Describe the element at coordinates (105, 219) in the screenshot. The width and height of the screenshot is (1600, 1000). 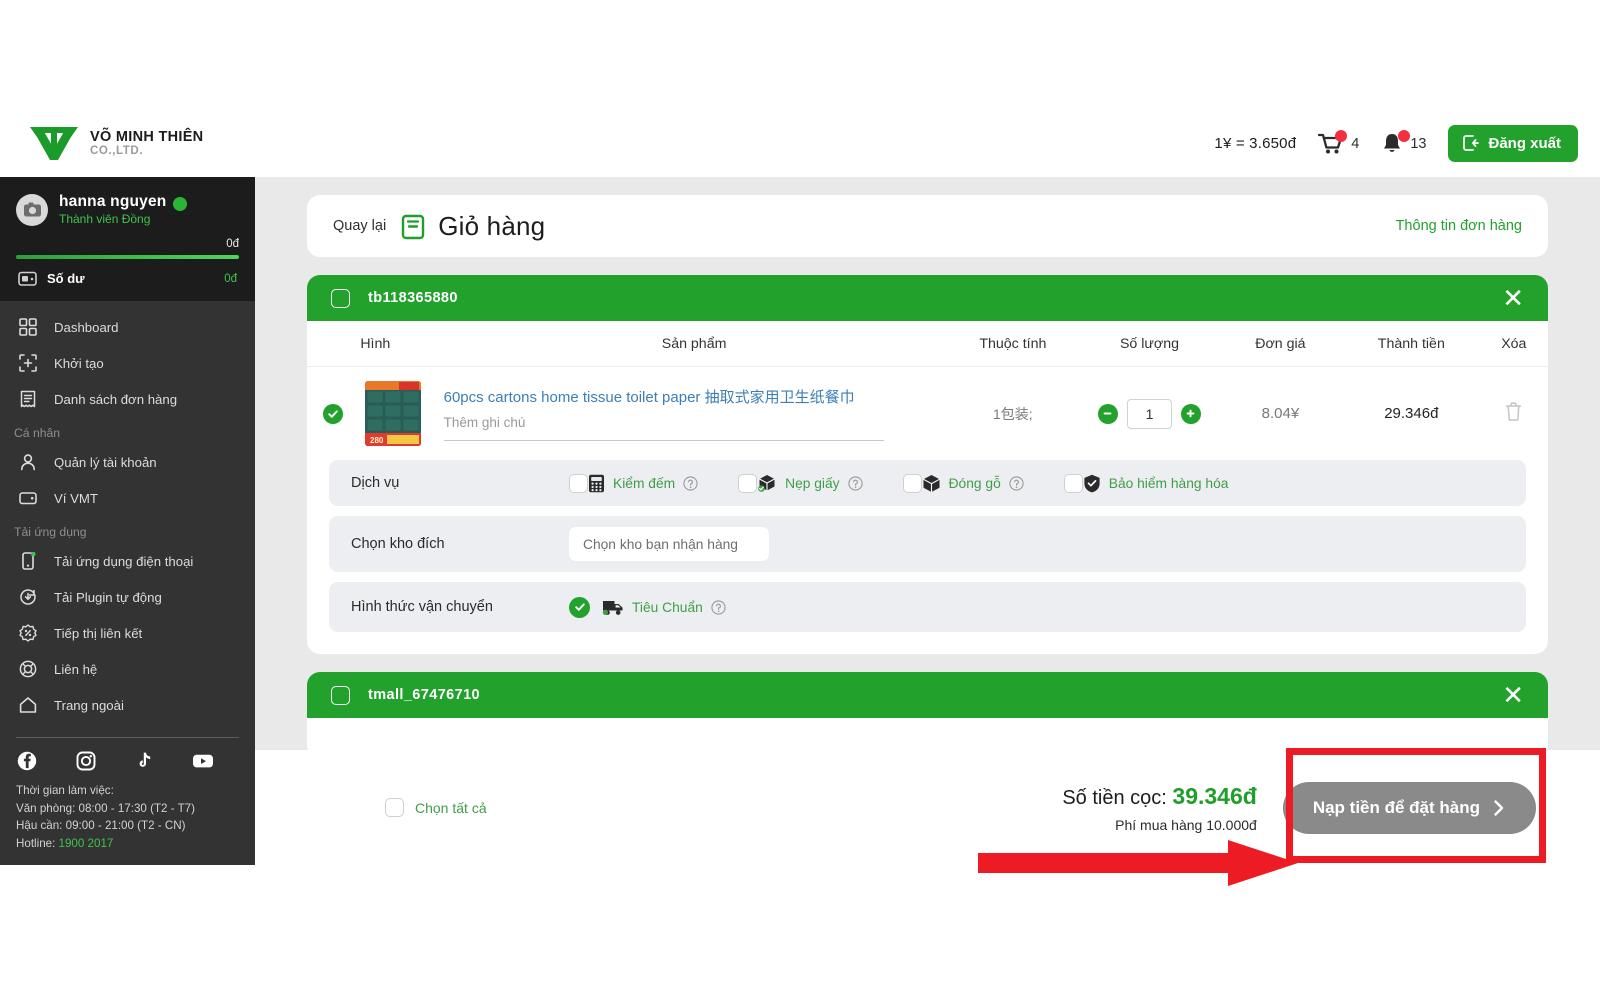
I see `user-role: Thành viên Đồng` at that location.